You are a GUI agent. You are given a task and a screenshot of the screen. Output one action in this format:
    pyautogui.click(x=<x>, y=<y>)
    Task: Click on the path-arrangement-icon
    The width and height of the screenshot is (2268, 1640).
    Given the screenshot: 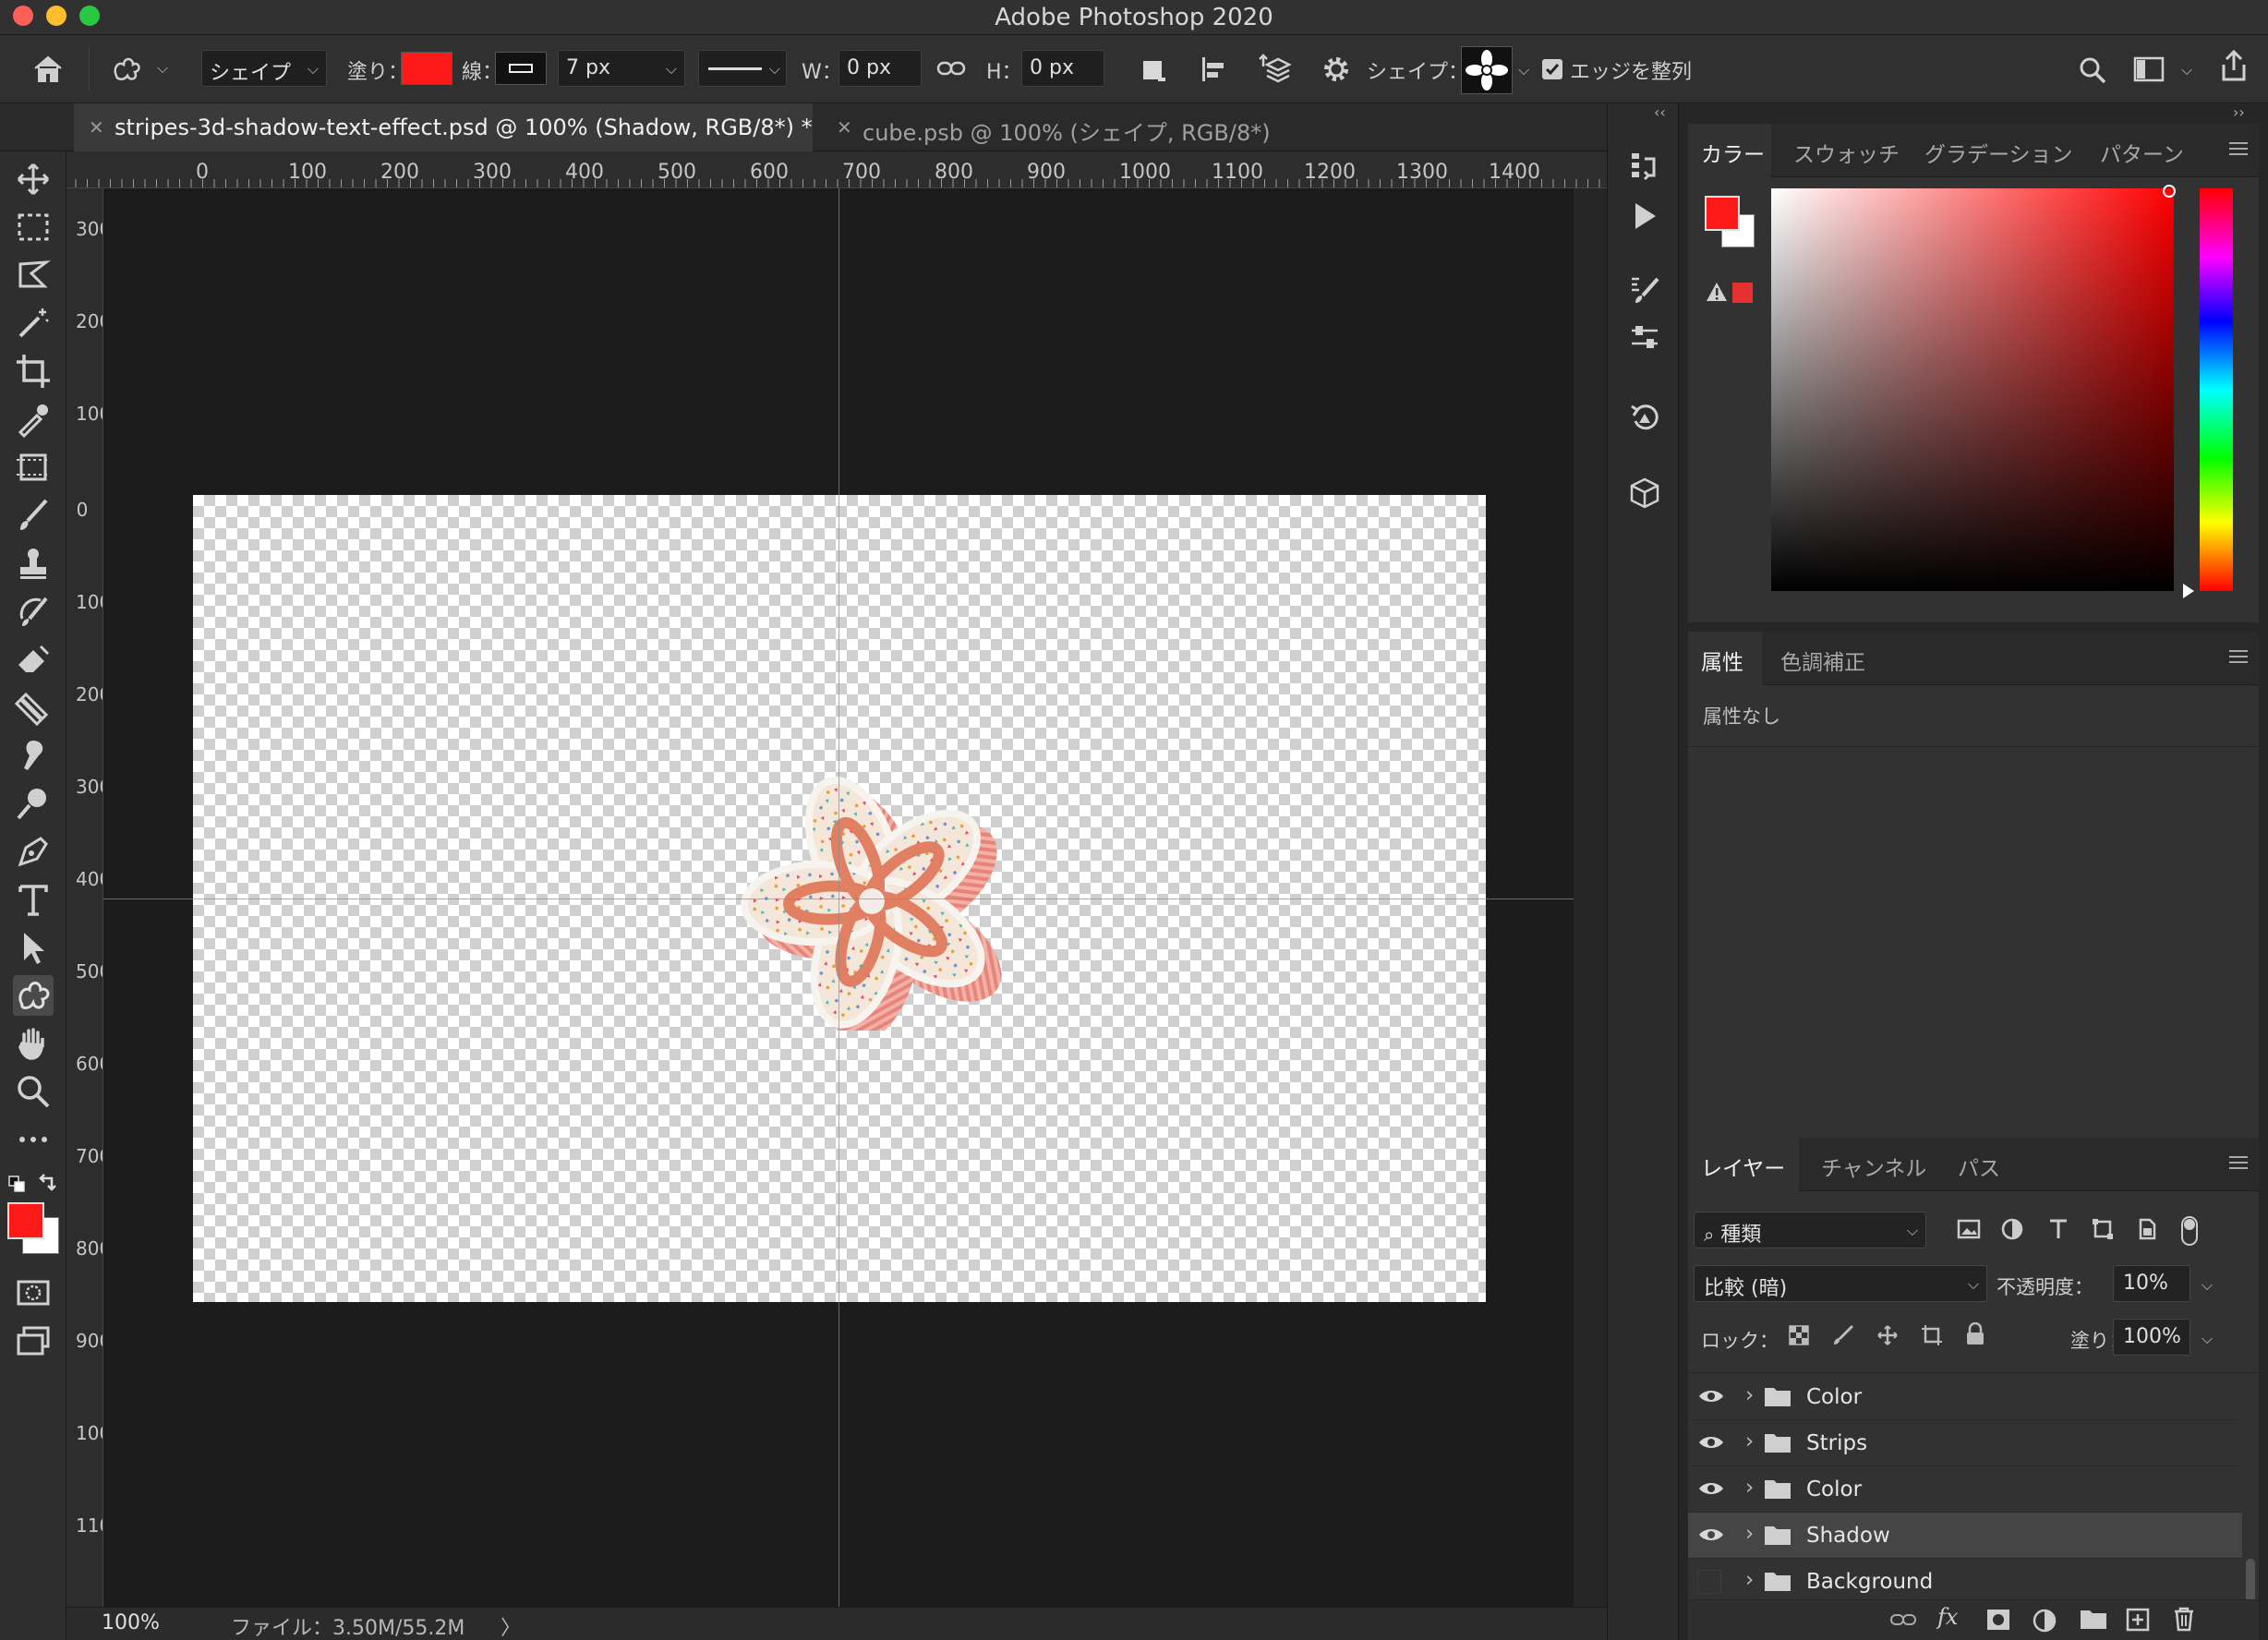 What is the action you would take?
    pyautogui.click(x=1275, y=69)
    